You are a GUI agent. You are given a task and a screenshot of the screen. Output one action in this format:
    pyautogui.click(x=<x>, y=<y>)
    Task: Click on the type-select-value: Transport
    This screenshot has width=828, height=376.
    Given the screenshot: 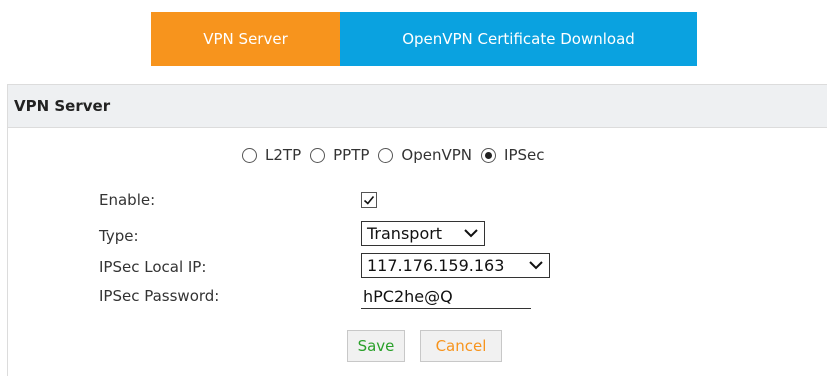 What is the action you would take?
    pyautogui.click(x=405, y=233)
    